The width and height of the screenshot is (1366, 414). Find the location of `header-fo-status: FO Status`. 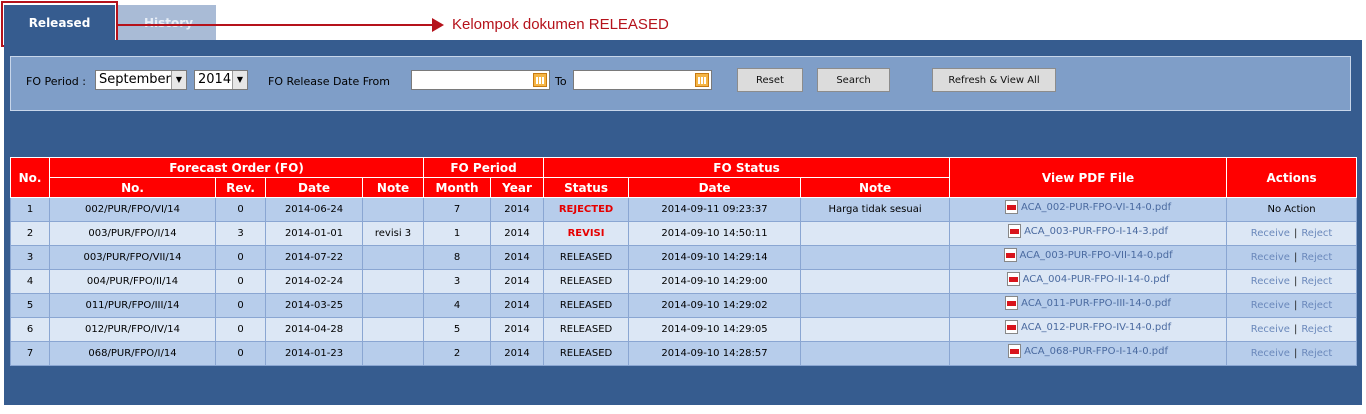

header-fo-status: FO Status is located at coordinates (747, 167).